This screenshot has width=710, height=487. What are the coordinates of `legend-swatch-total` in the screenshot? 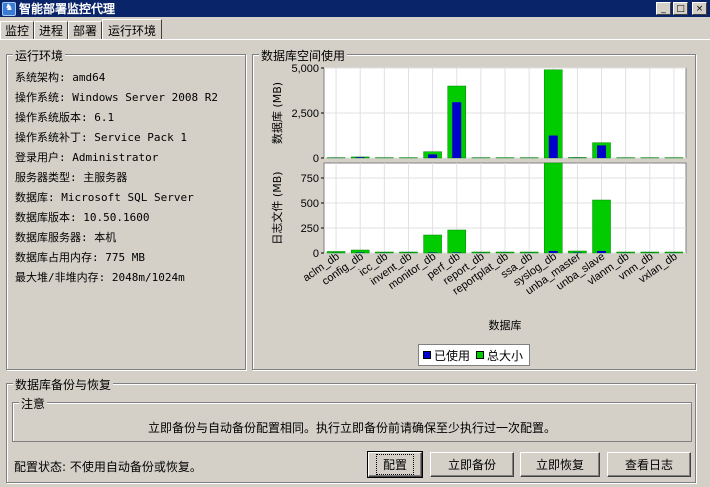 It's located at (480, 355).